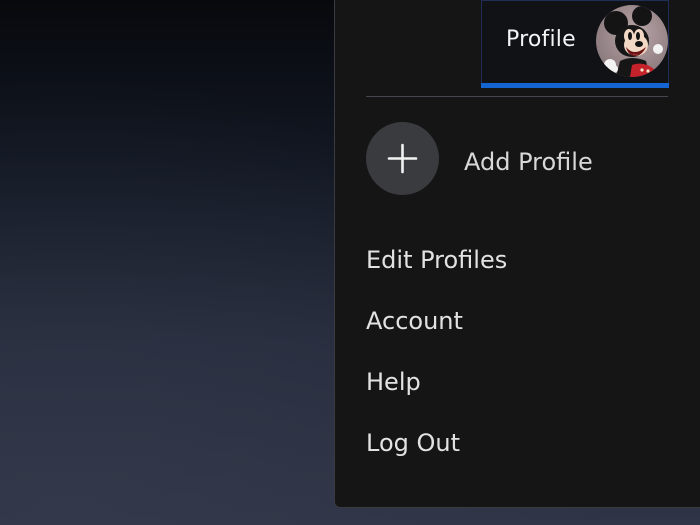 This screenshot has width=700, height=525. I want to click on active-profile-indicator, so click(575, 85).